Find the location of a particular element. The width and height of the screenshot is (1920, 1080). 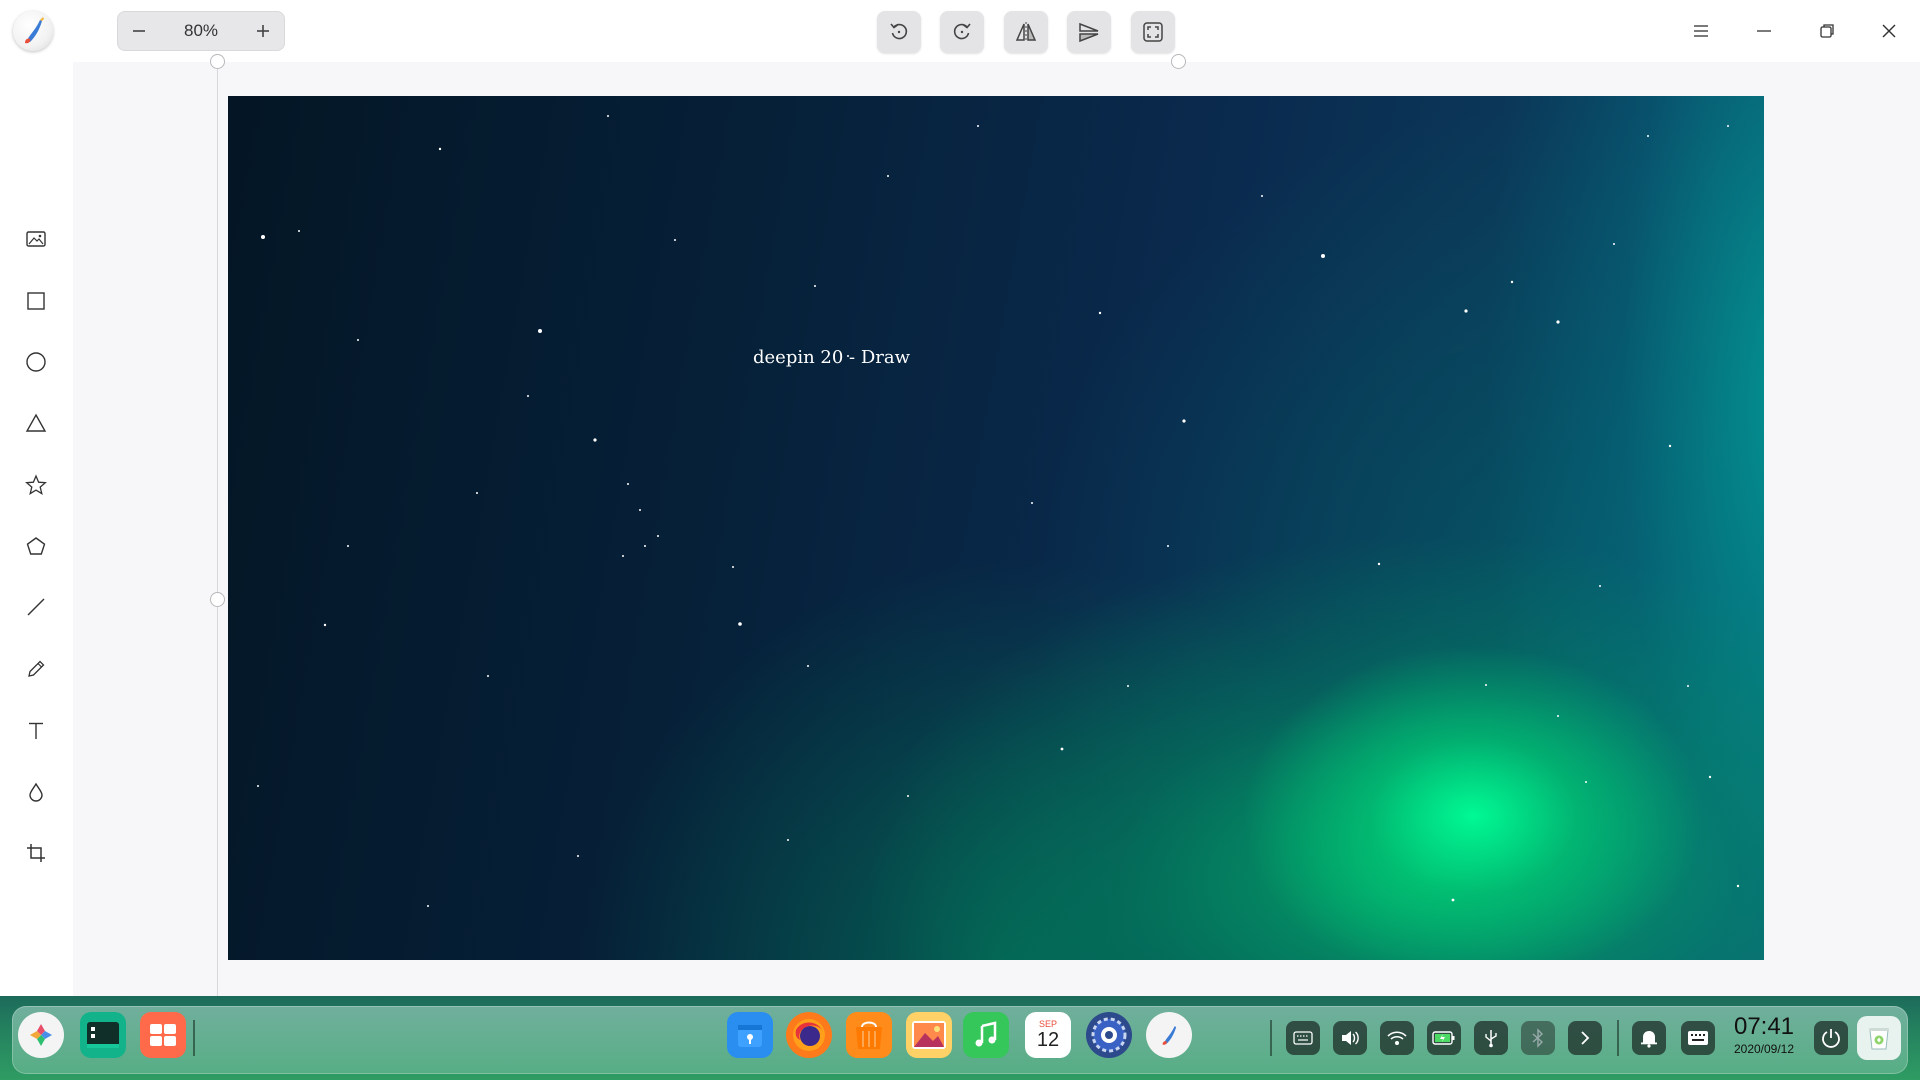

rectangle-icon is located at coordinates (36, 301).